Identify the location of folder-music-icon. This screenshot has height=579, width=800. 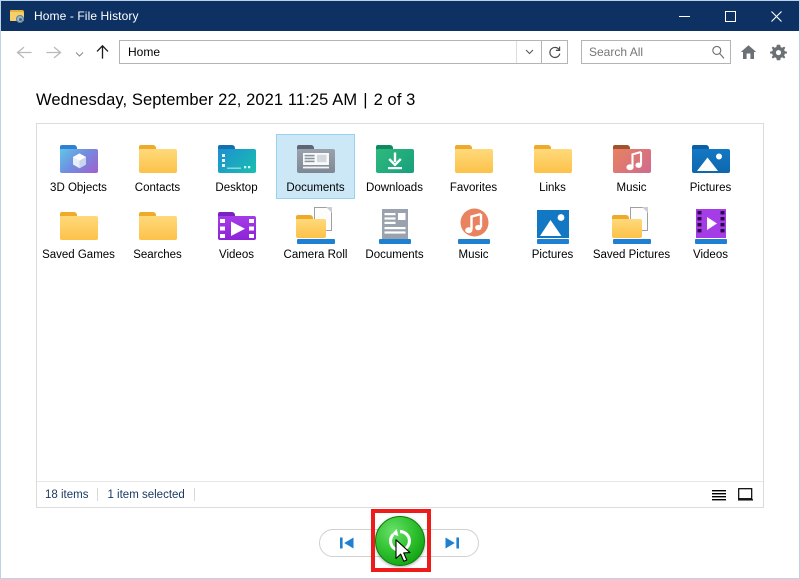
(632, 159).